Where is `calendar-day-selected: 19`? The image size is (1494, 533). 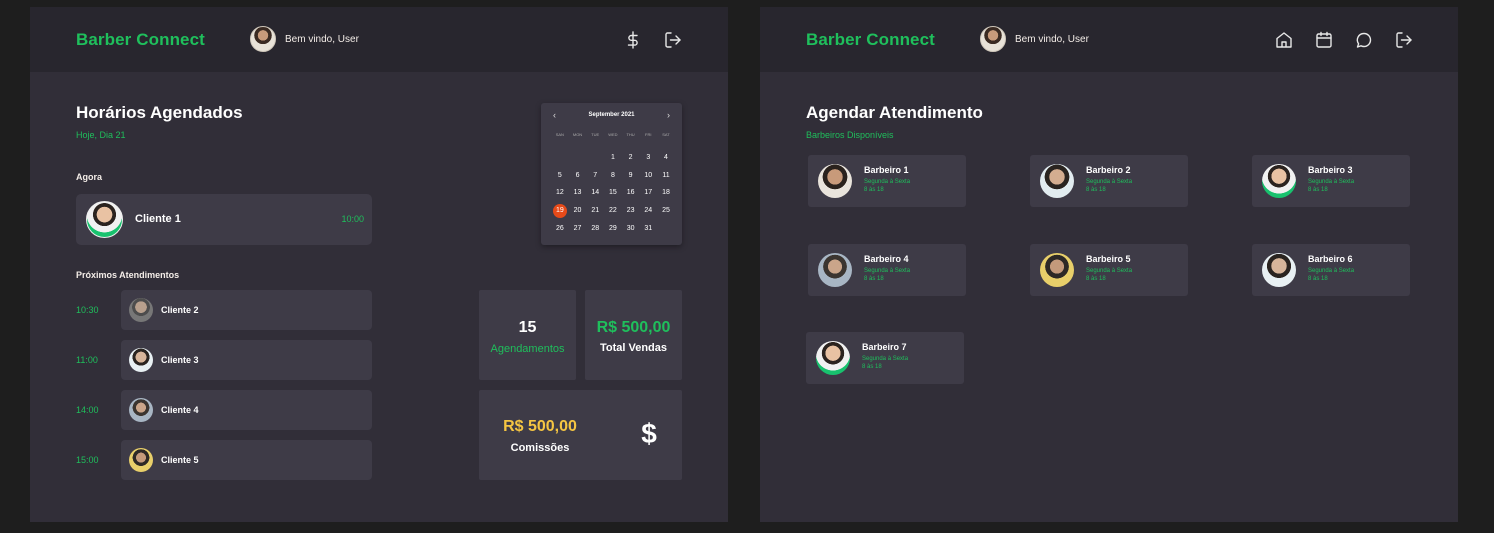 calendar-day-selected: 19 is located at coordinates (560, 211).